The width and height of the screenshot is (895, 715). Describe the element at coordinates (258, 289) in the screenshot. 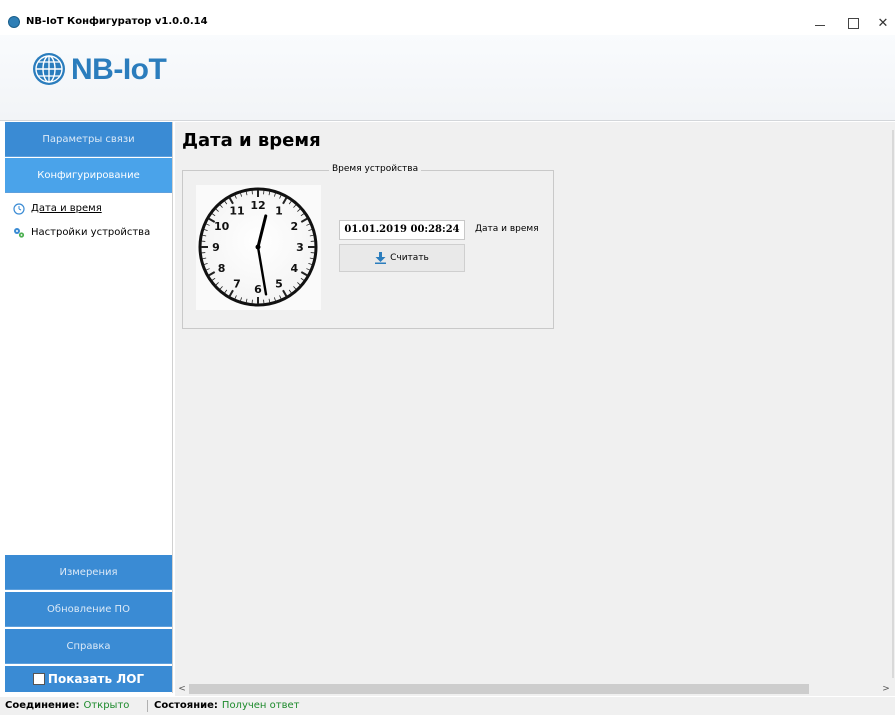

I see `clock-numeral: 6` at that location.